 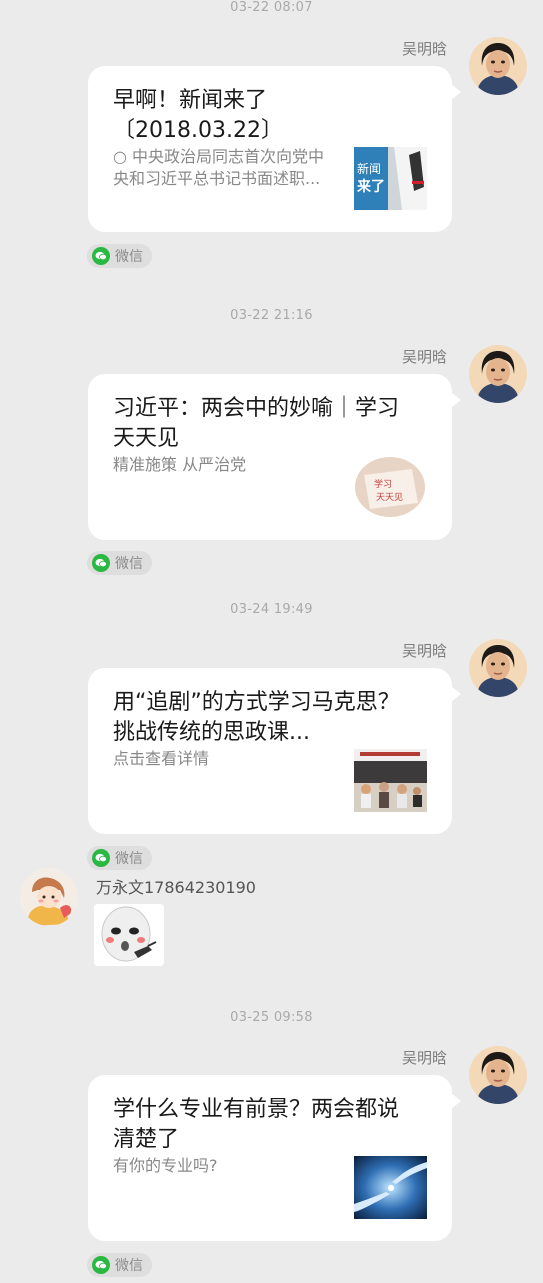 I want to click on user-name: 万永文17864230190, so click(x=176, y=887).